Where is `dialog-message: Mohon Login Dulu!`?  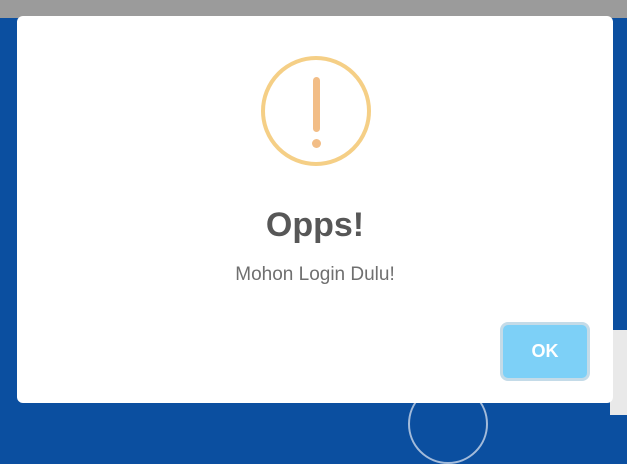 dialog-message: Mohon Login Dulu! is located at coordinates (315, 274).